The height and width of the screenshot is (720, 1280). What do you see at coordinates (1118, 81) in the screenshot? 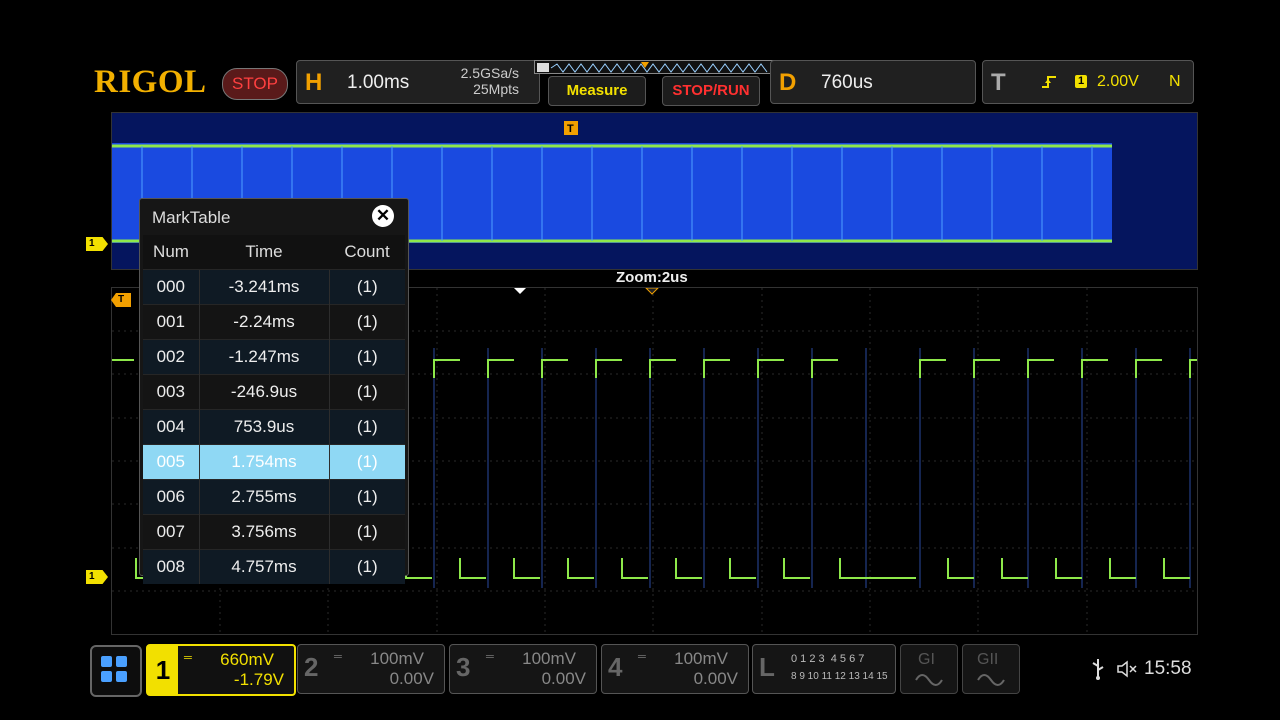
I see `trigger-level: 2.00V` at bounding box center [1118, 81].